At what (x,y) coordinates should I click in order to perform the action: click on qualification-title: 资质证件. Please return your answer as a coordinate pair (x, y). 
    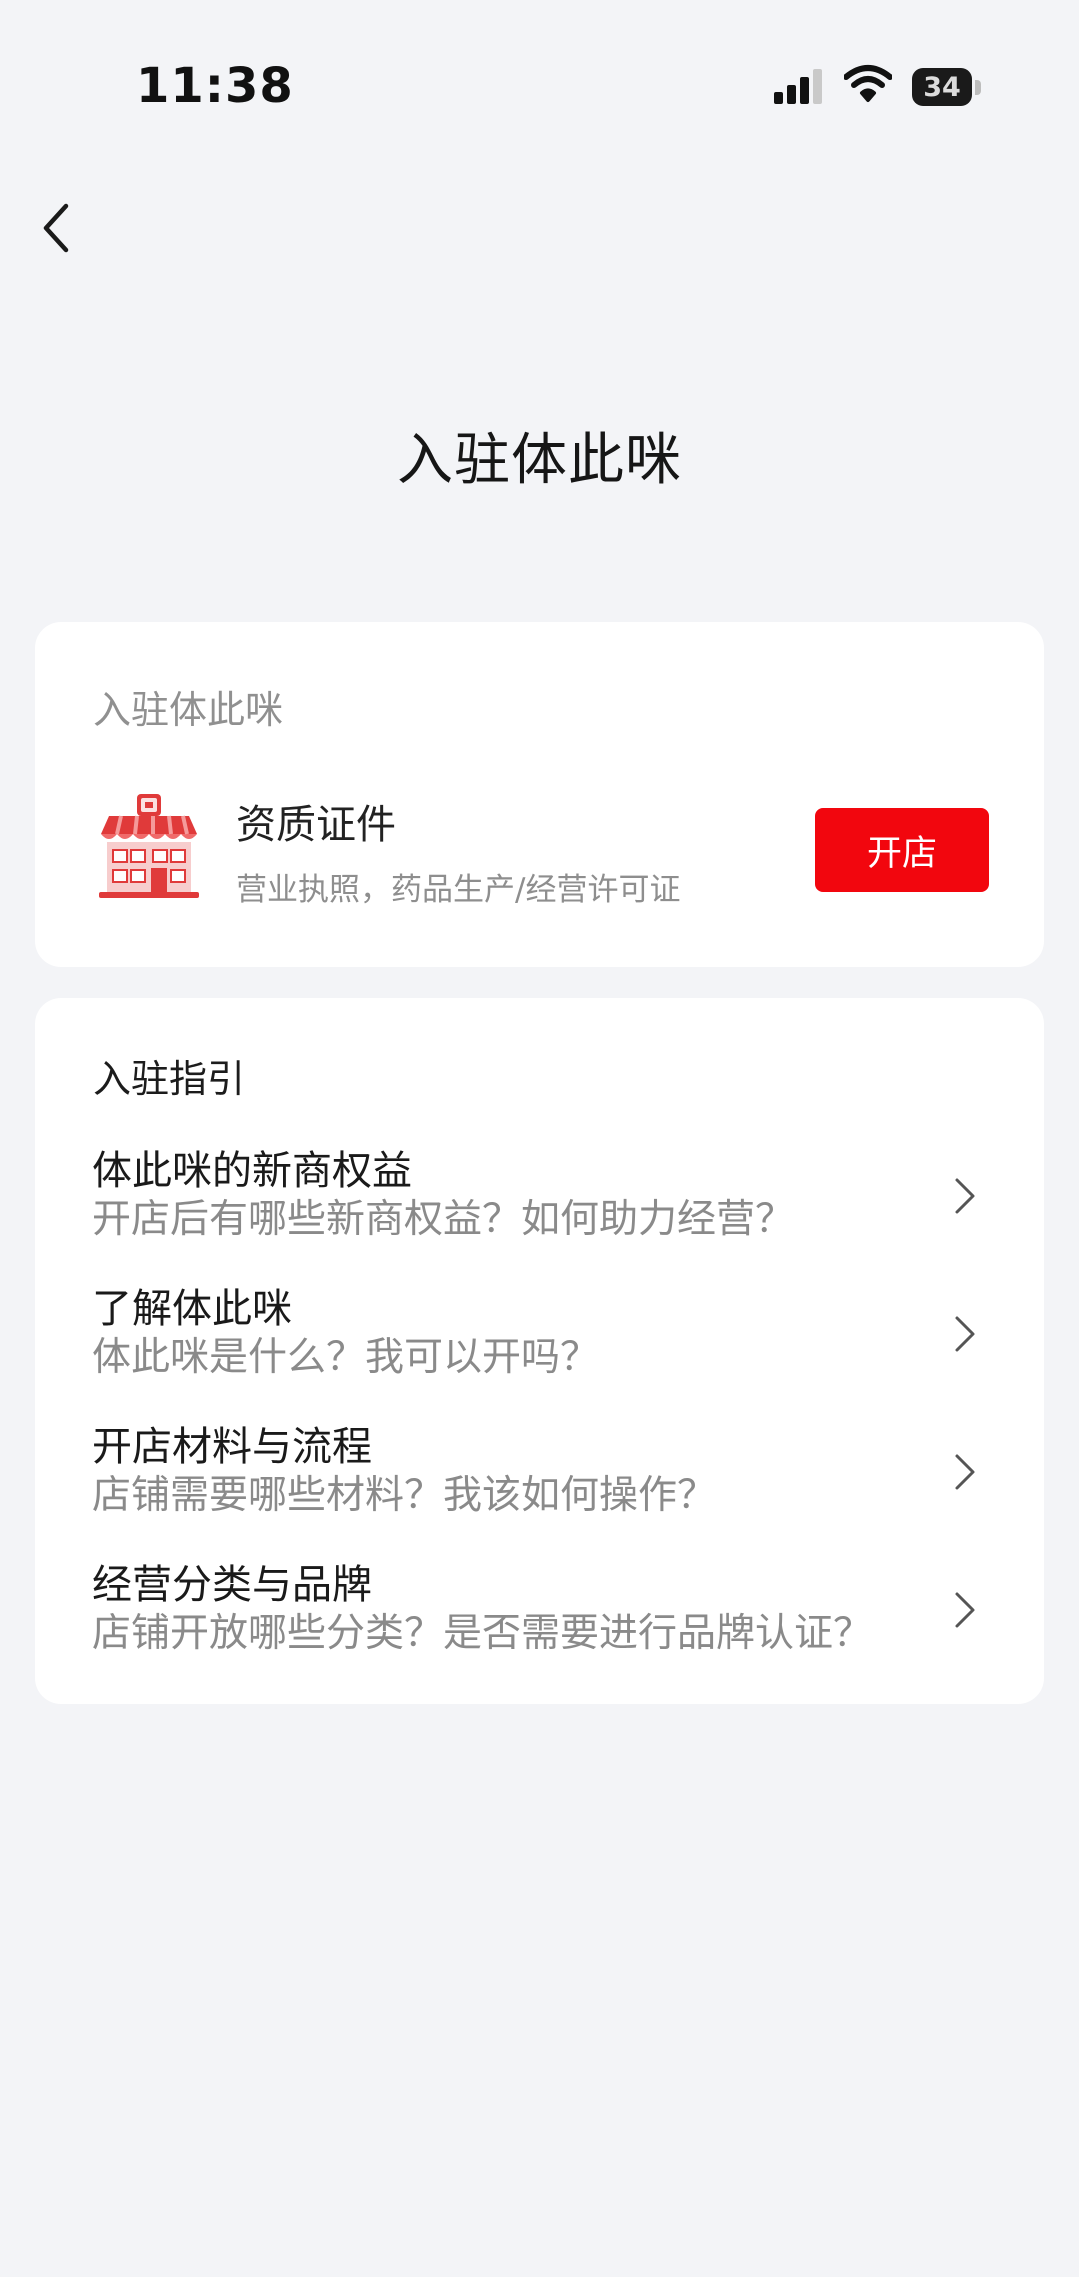
    Looking at the image, I should click on (316, 825).